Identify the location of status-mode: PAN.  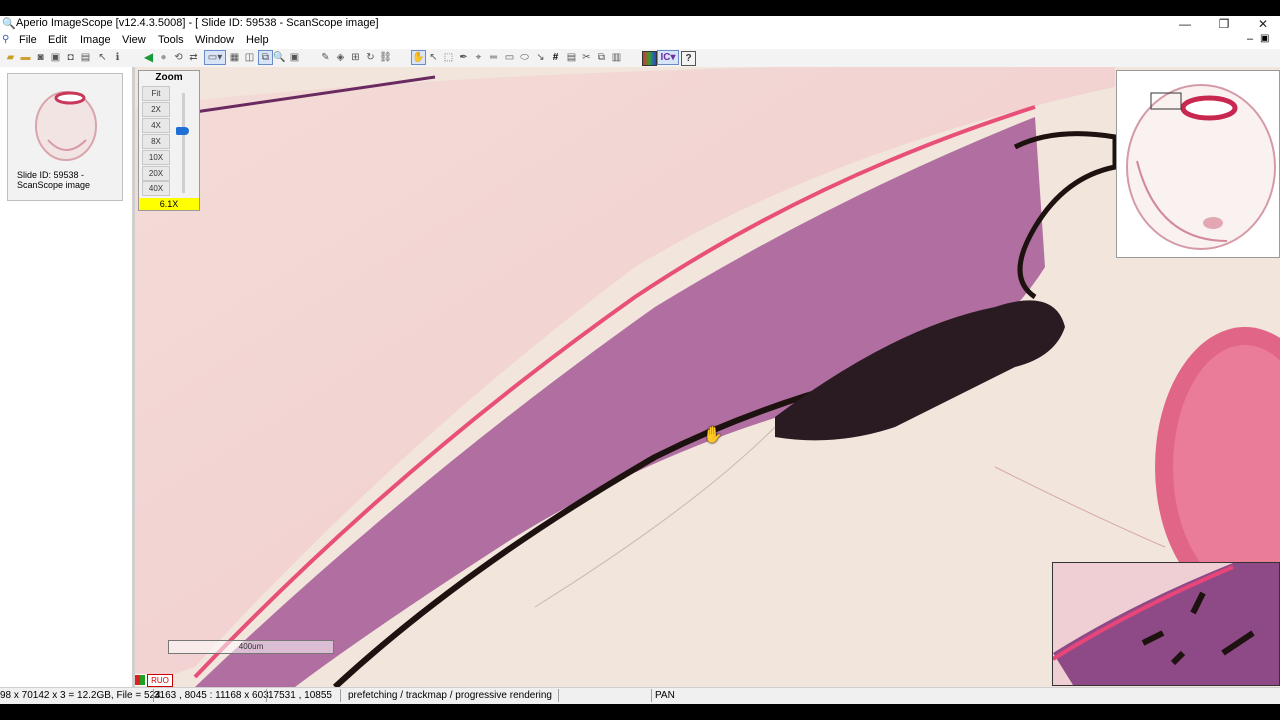
(665, 695).